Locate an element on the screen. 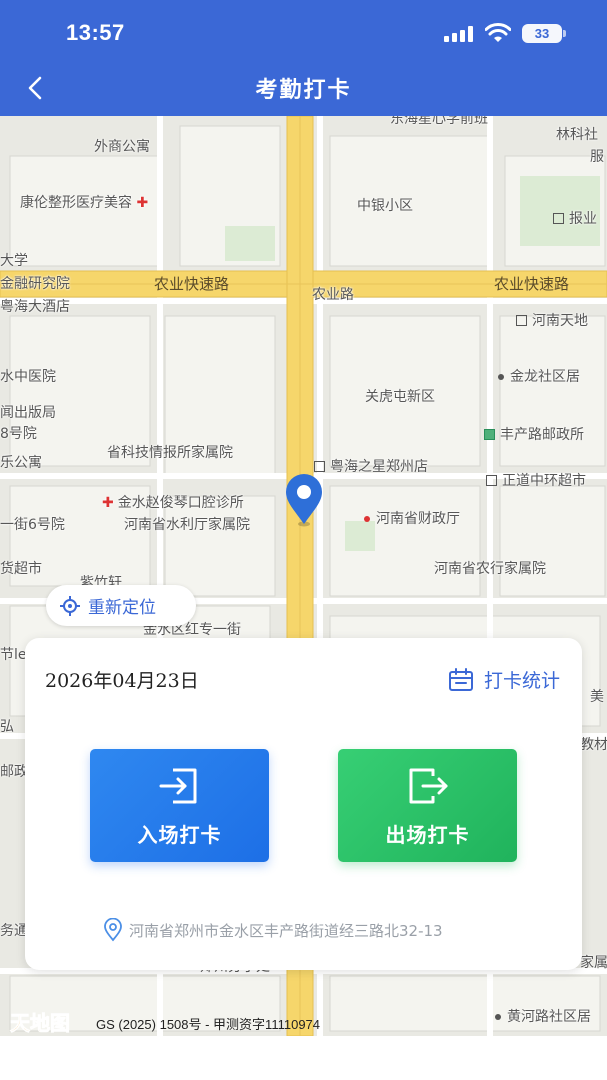 This screenshot has width=607, height=1080. road-label: 农业路 is located at coordinates (333, 295).